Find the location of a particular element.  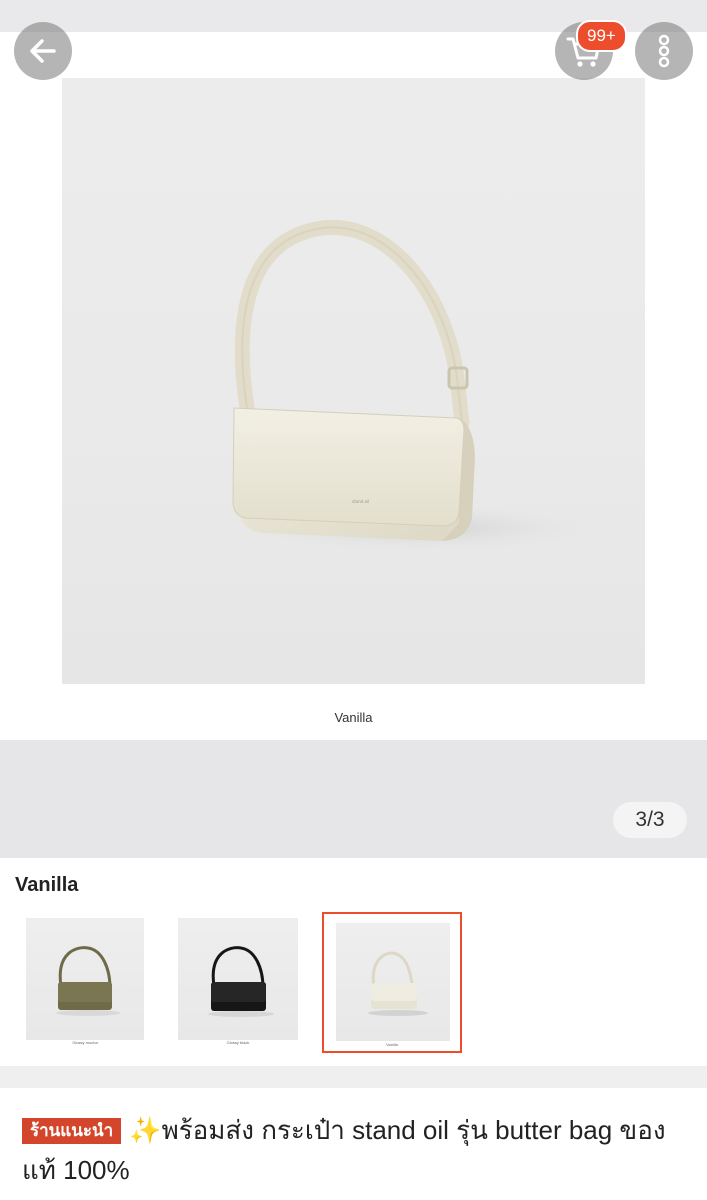

section-divider is located at coordinates (353, 1077).